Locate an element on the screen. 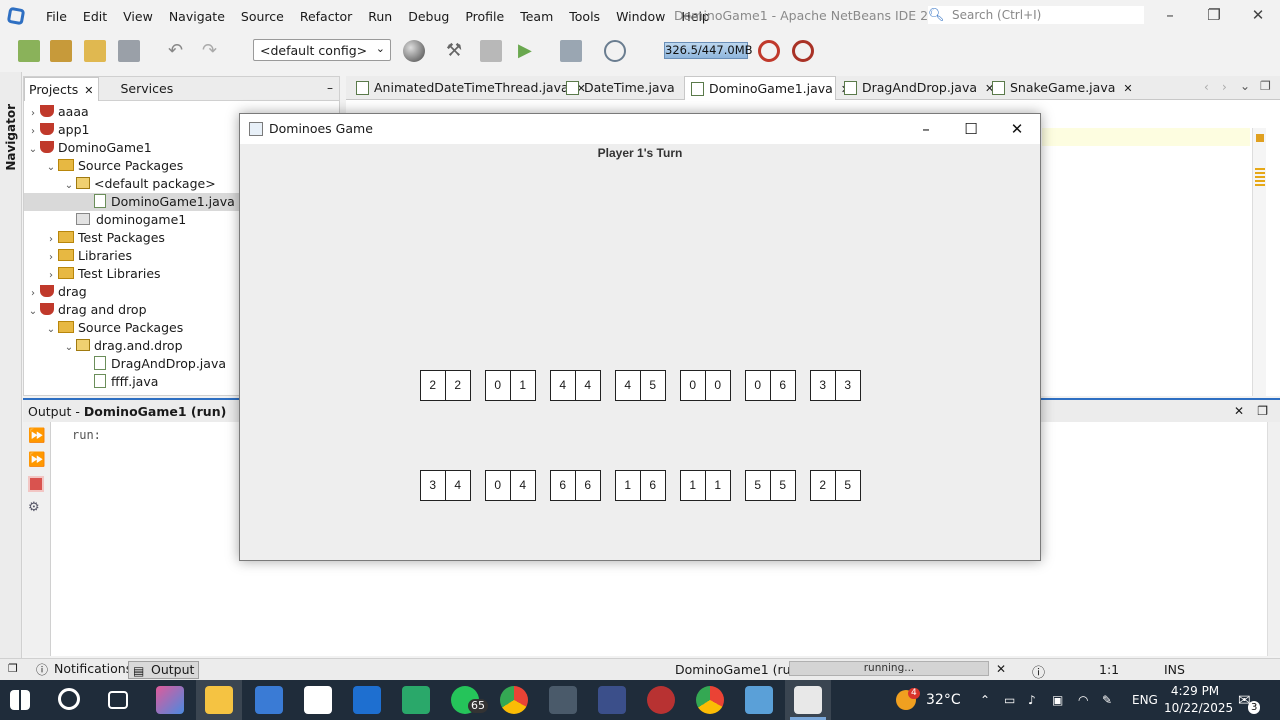 This screenshot has height=720, width=1280. run-project-icon: ▶ is located at coordinates (529, 51).